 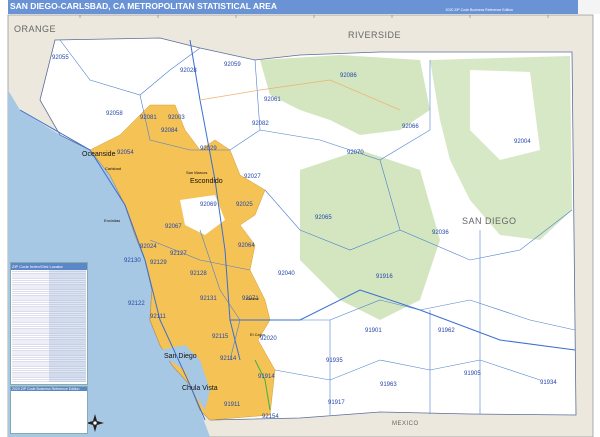 I want to click on zip-label: 92058, so click(x=114, y=114).